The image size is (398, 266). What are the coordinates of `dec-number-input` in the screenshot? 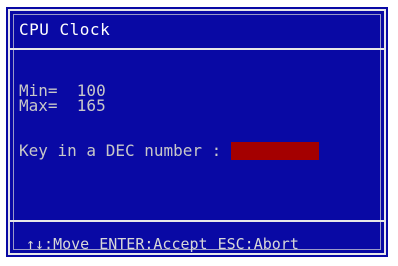 It's located at (275, 151).